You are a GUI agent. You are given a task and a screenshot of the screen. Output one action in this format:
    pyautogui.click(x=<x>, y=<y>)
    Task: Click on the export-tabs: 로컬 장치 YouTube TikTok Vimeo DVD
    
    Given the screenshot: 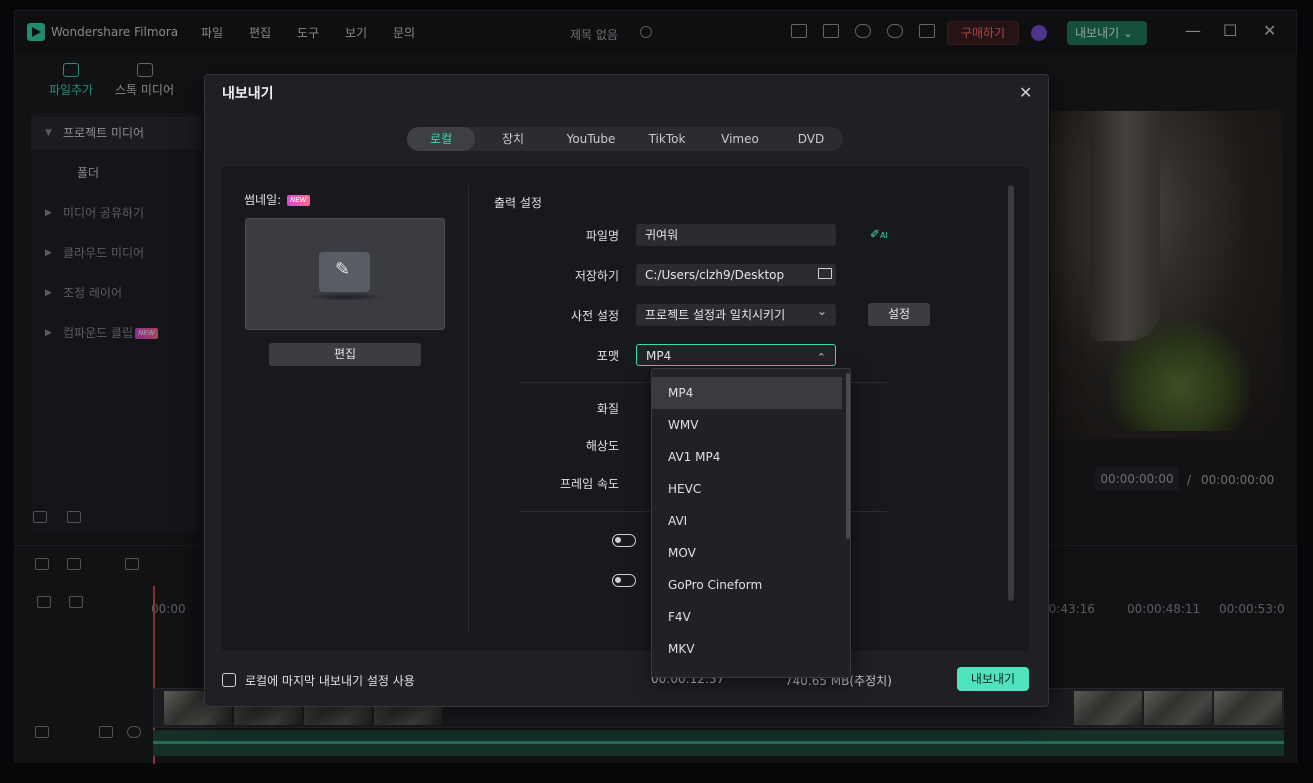 What is the action you would take?
    pyautogui.click(x=625, y=139)
    